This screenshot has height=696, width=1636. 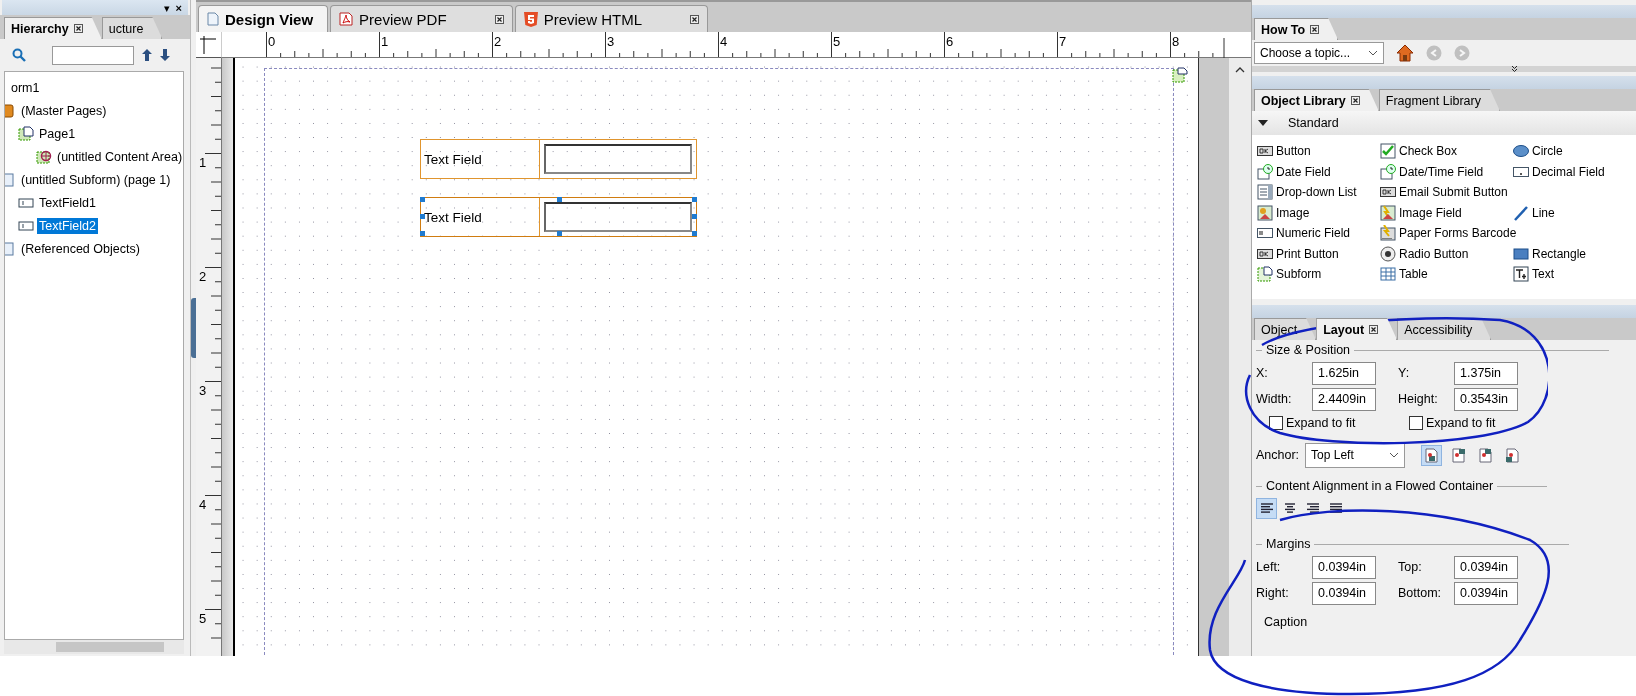 I want to click on library-item: Line, so click(x=1574, y=212).